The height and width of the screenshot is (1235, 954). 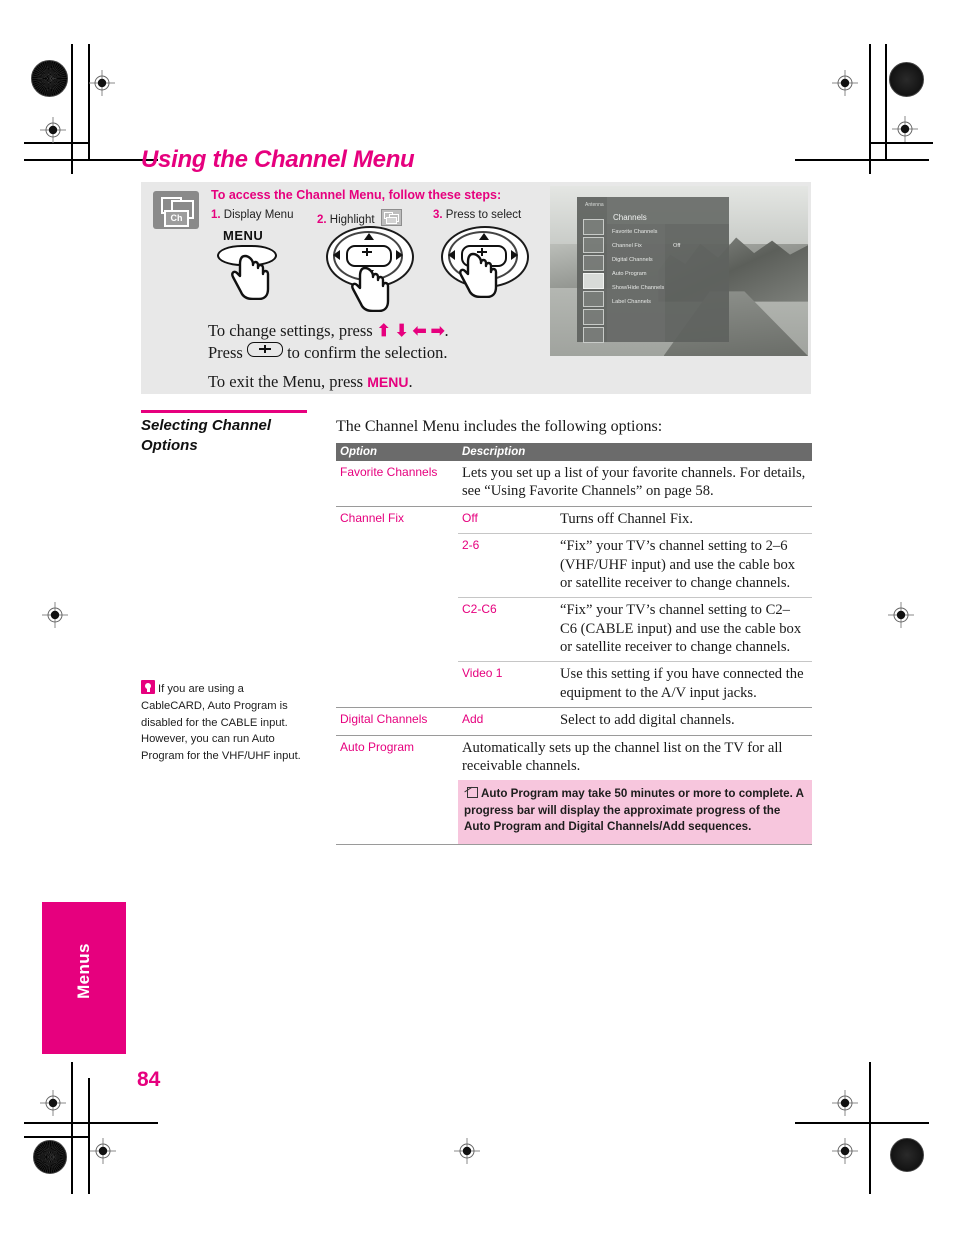 I want to click on channel-menu-mini-icon, so click(x=391, y=217).